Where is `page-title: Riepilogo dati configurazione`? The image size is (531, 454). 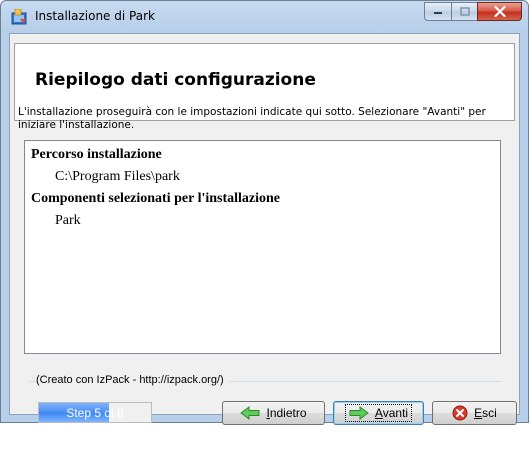
page-title: Riepilogo dati configurazione is located at coordinates (175, 80).